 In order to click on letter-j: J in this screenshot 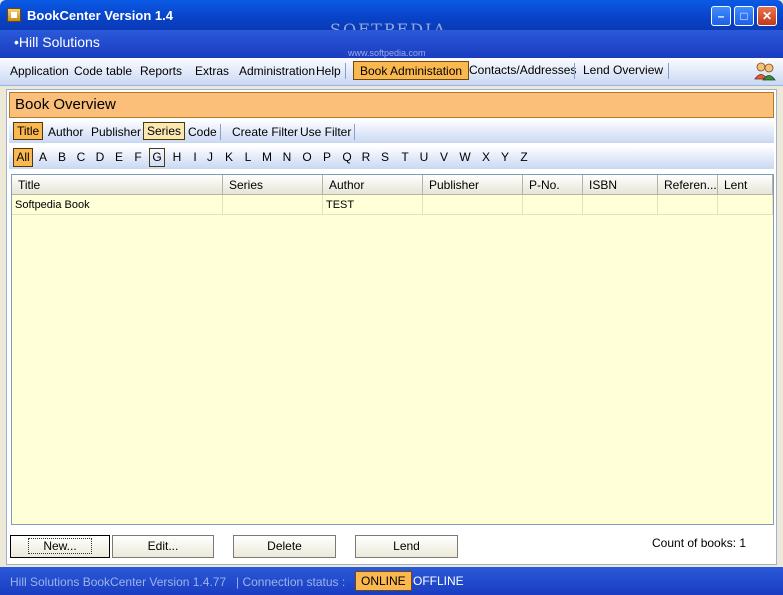, I will do `click(210, 157)`.